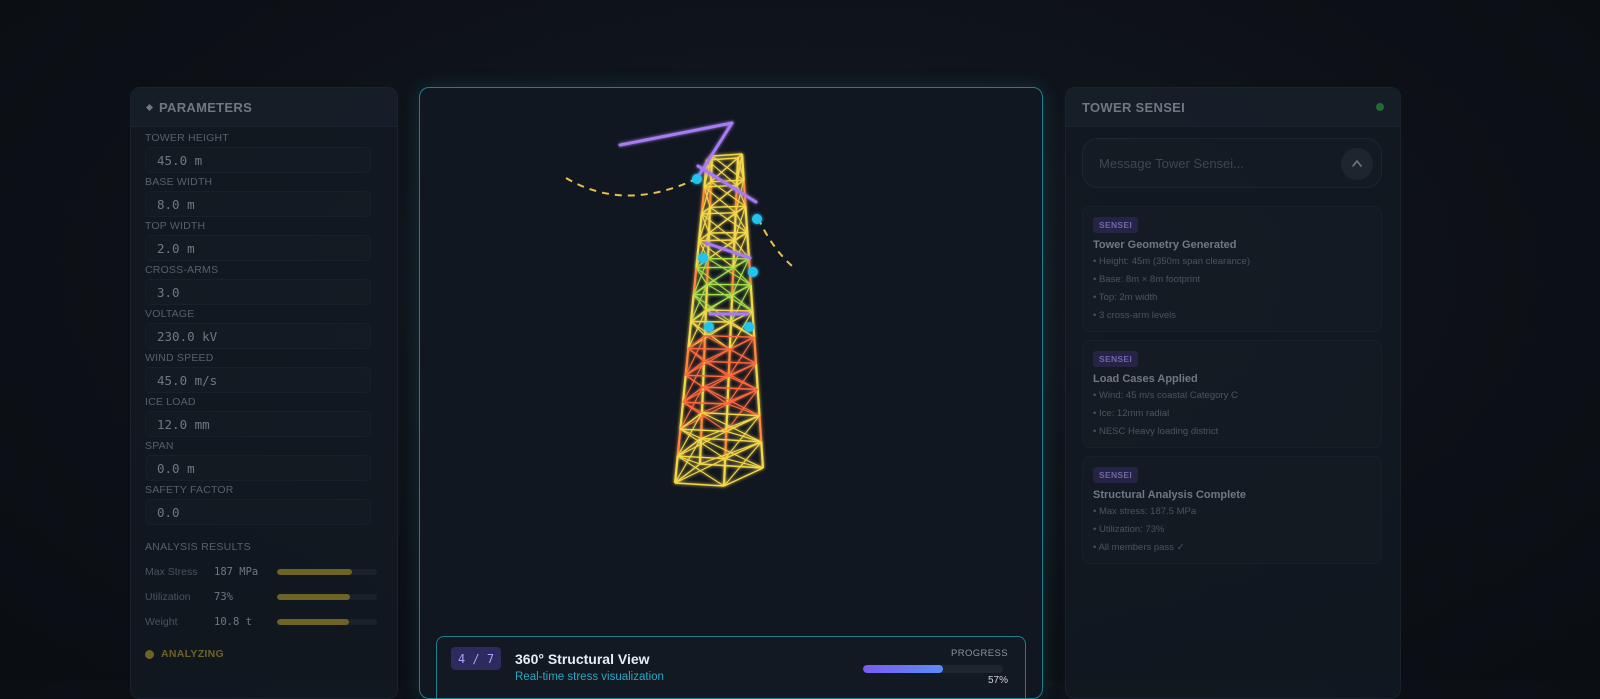  Describe the element at coordinates (264, 270) in the screenshot. I see `param-label-cross-arms: CROSS-ARMS` at that location.